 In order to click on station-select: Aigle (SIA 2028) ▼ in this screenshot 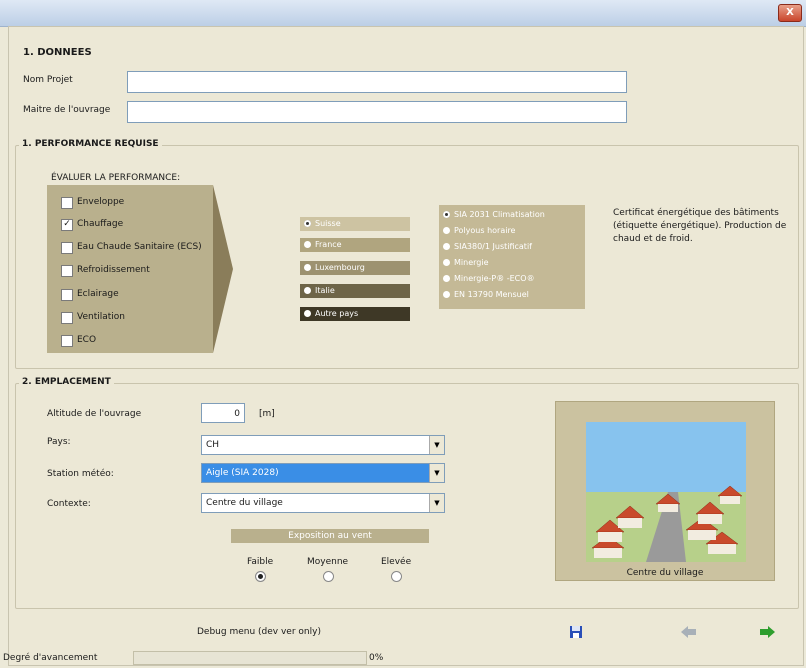, I will do `click(323, 473)`.